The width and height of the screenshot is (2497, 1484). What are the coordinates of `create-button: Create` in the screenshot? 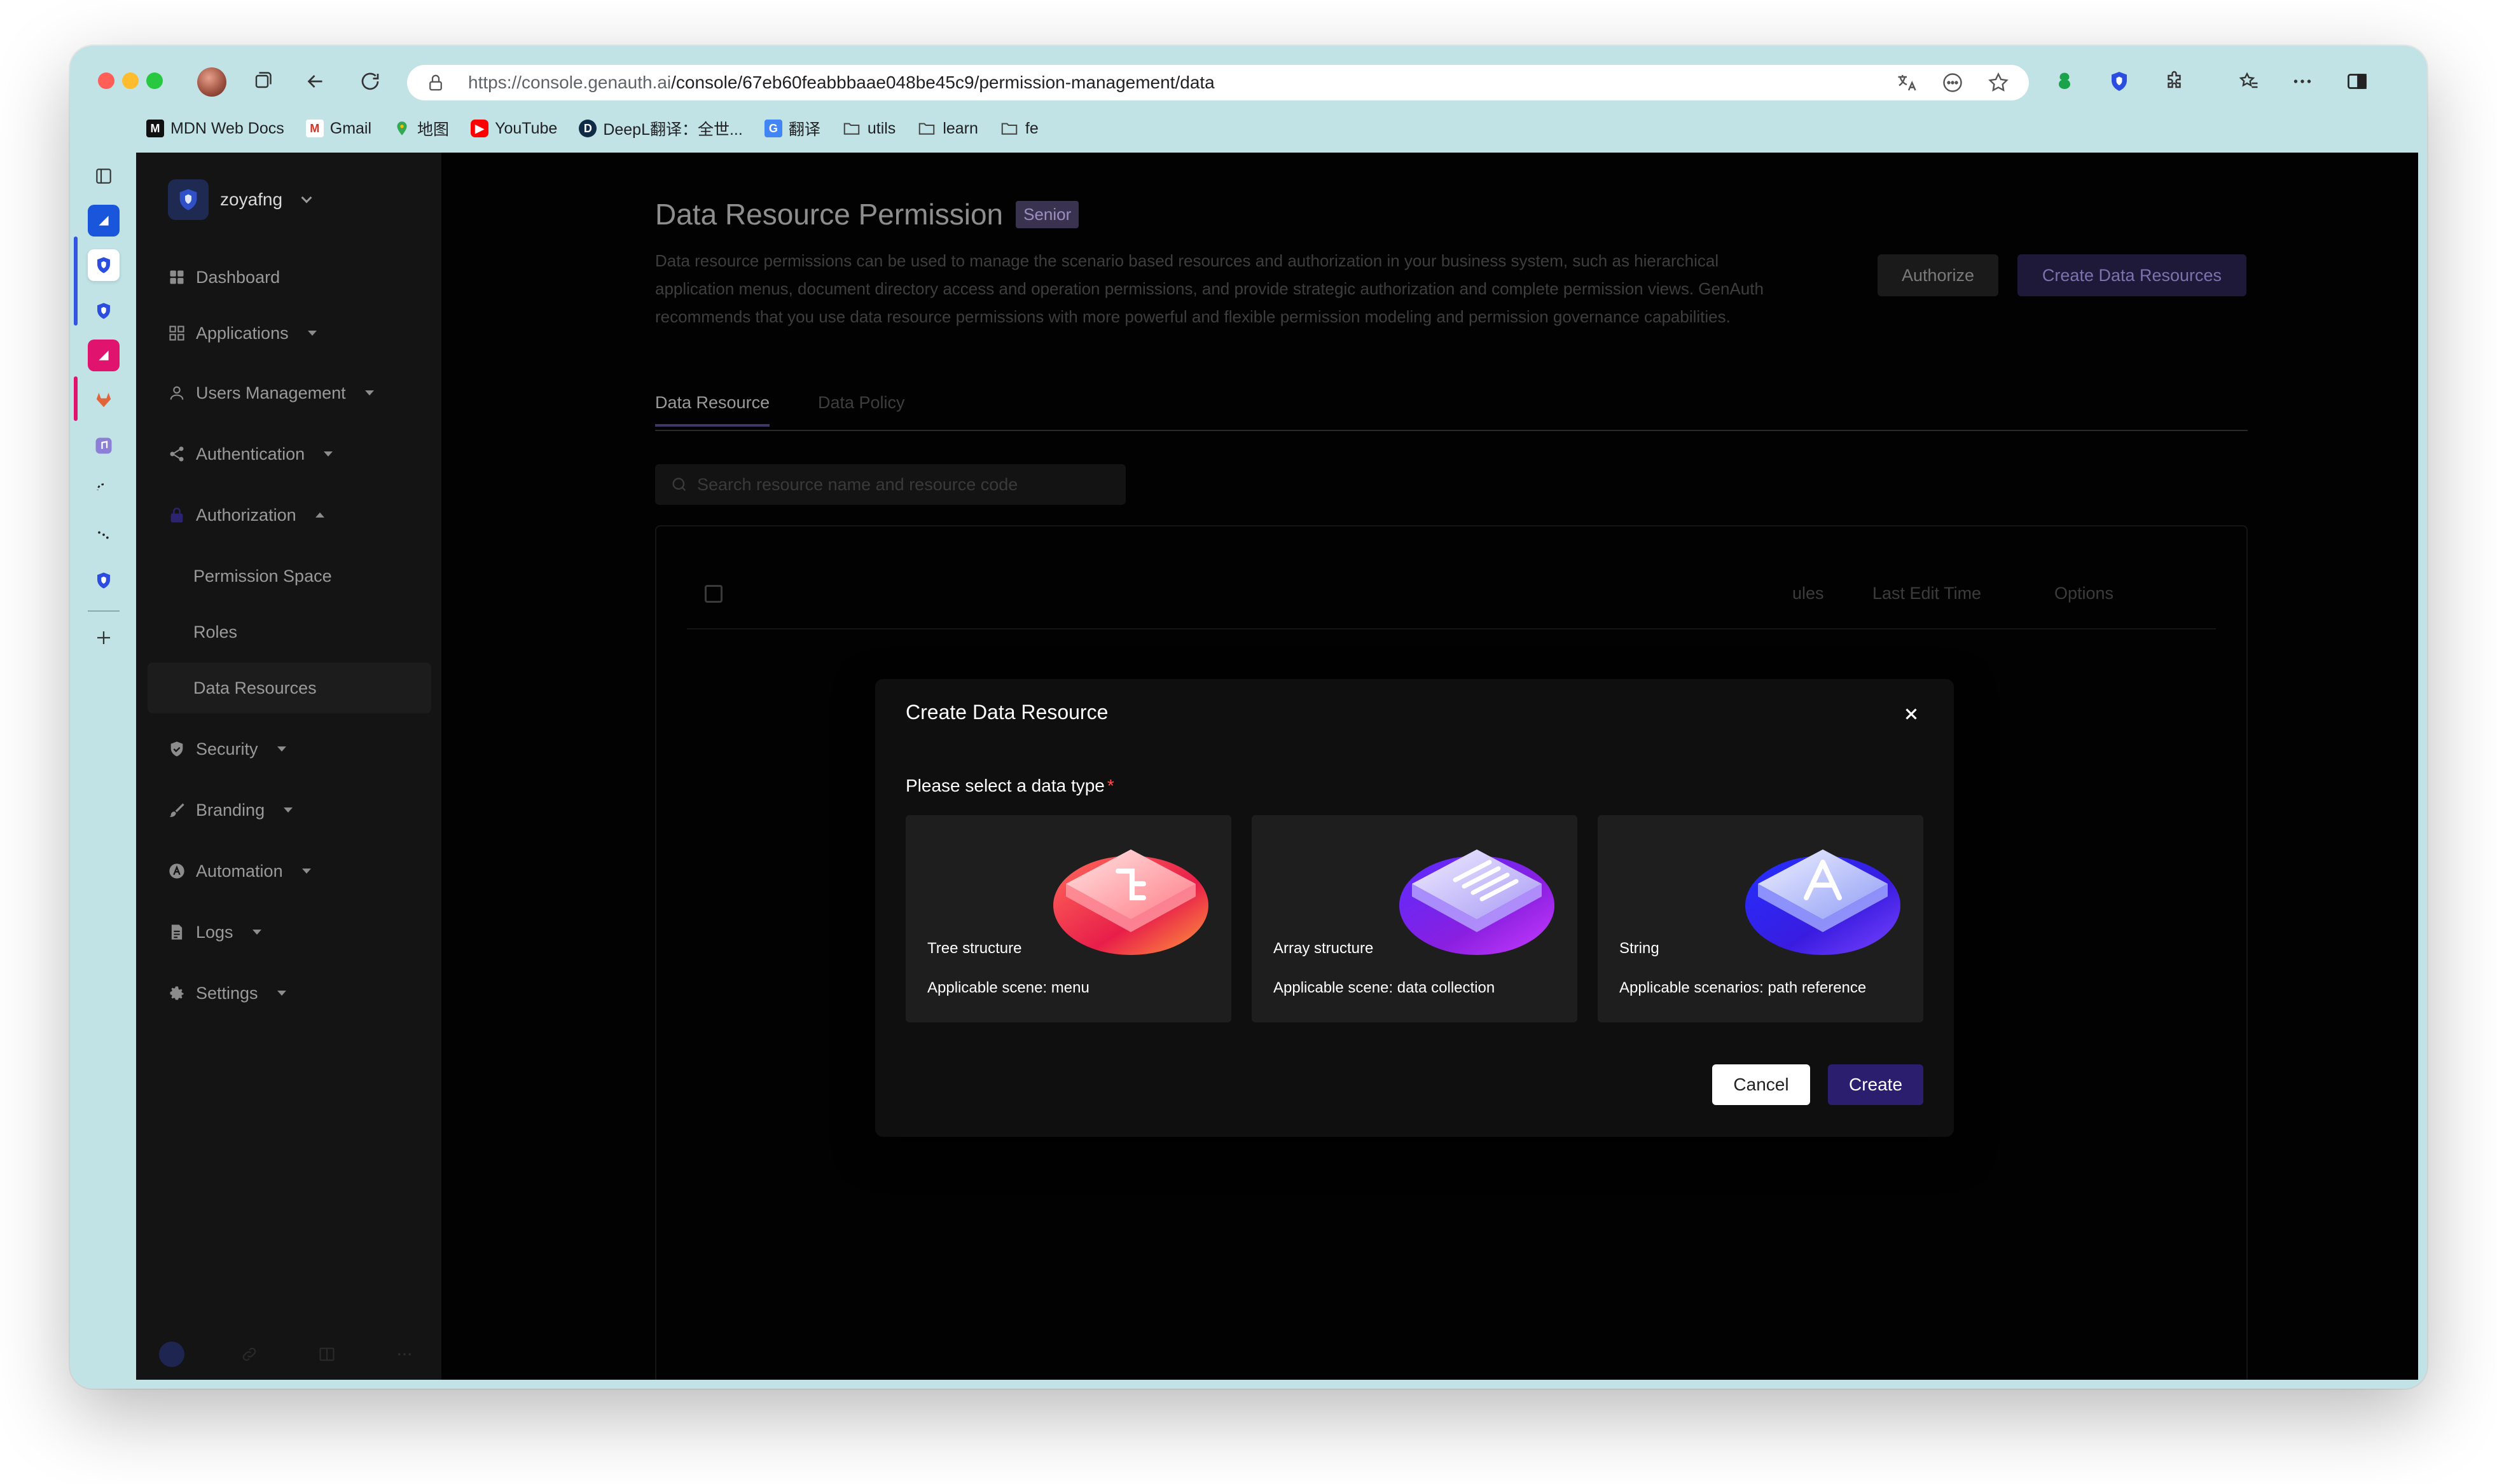 It's located at (1876, 1084).